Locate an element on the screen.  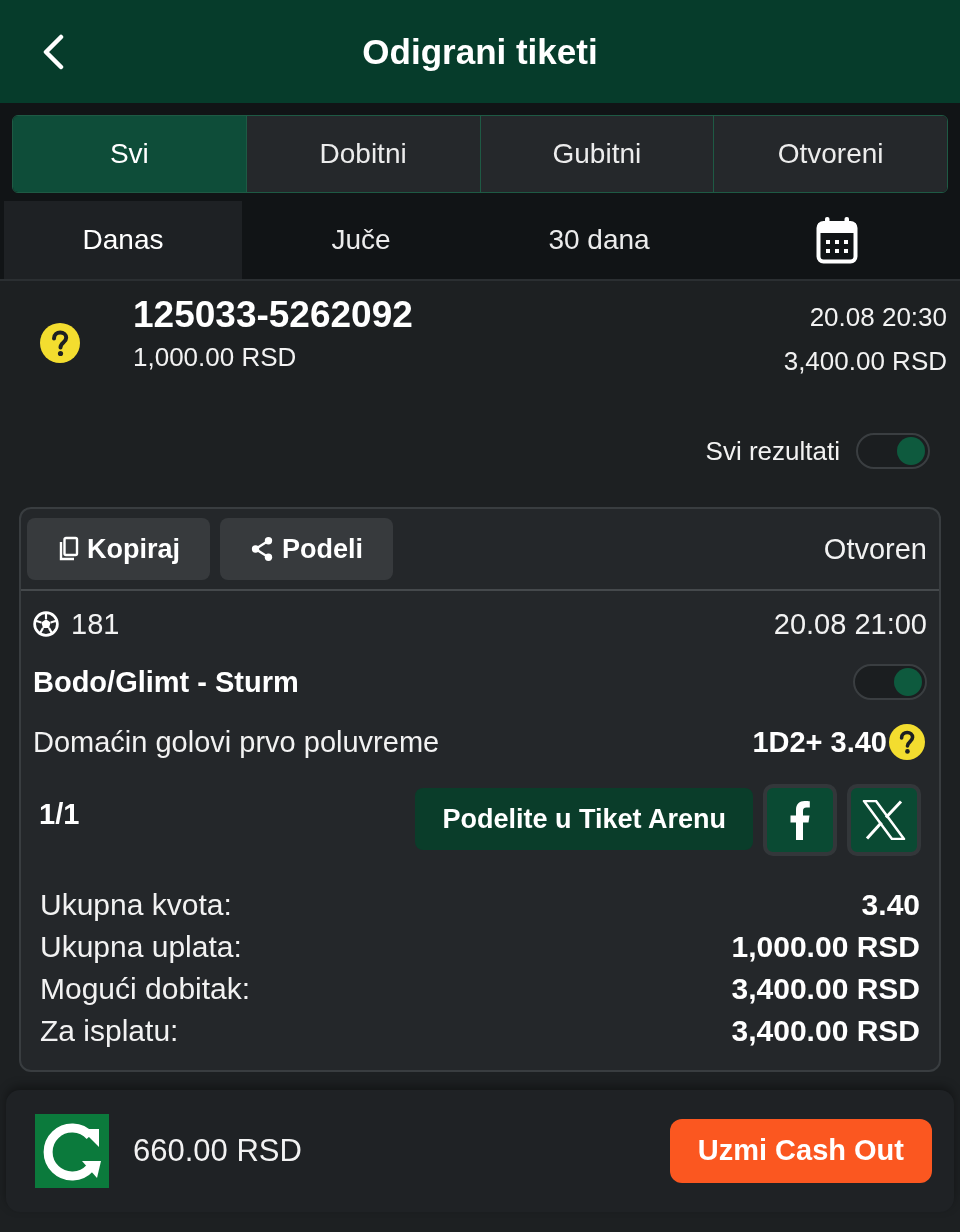
bet-odds: 3.40 is located at coordinates (858, 742).